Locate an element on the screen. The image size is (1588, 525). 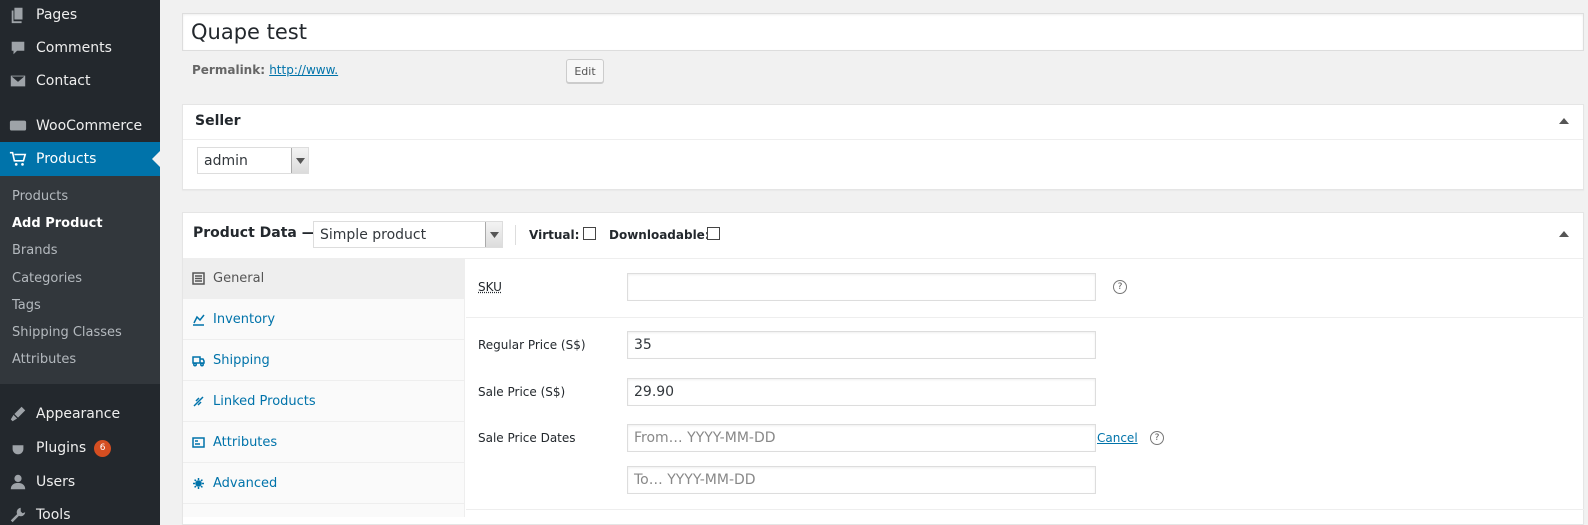
sku-label: SKU is located at coordinates (490, 287).